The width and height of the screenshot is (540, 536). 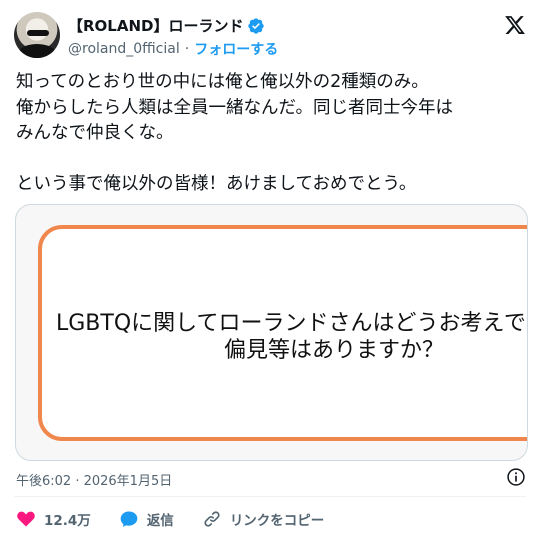 I want to click on tweet-line: 俺からしたら人類は全員一緒なんだ。同じ者同士今年は, so click(x=234, y=107).